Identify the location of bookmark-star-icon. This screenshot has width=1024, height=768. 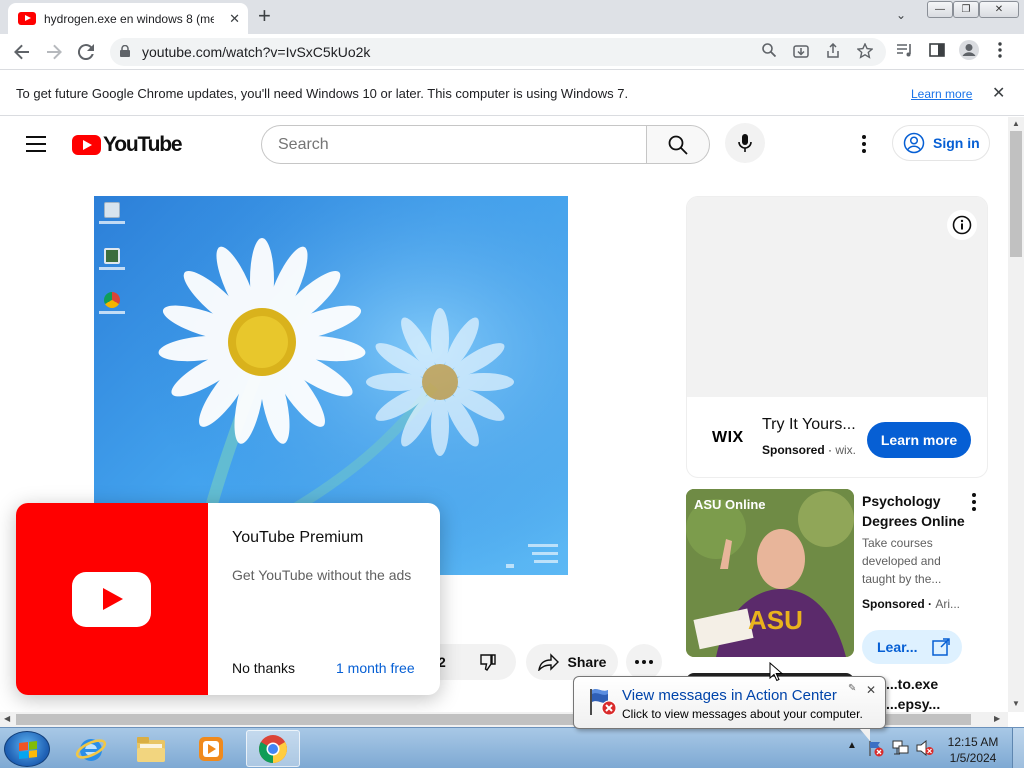
(865, 52).